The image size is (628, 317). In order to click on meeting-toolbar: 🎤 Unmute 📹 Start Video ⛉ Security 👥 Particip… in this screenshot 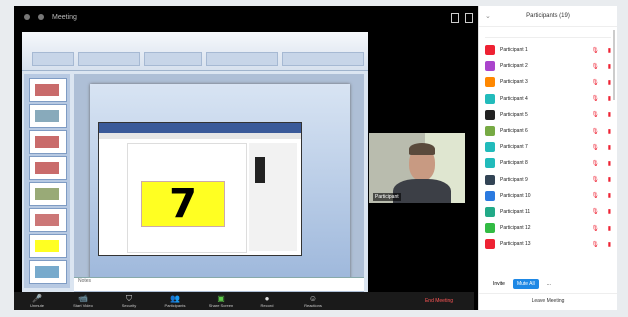, I will do `click(244, 301)`.